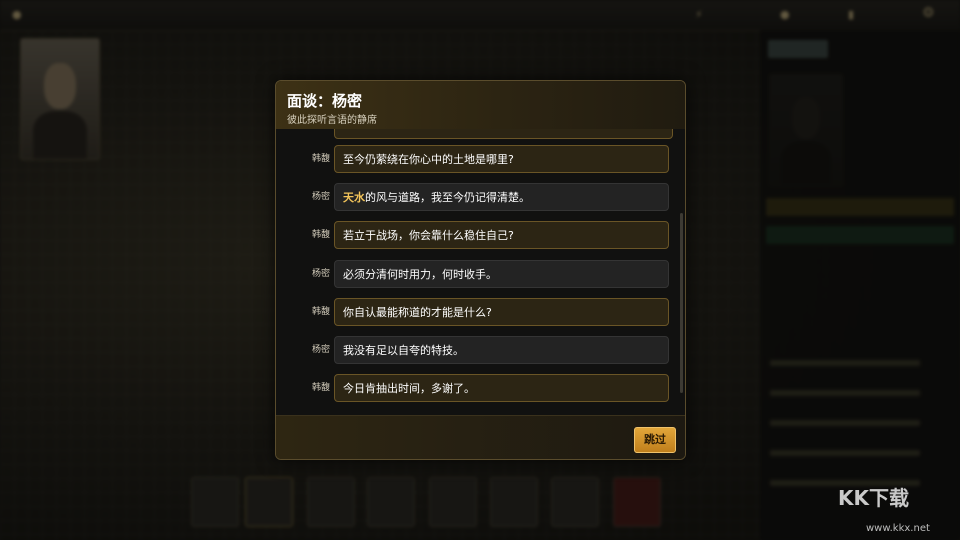  What do you see at coordinates (655, 440) in the screenshot?
I see `skip-button: 跳过` at bounding box center [655, 440].